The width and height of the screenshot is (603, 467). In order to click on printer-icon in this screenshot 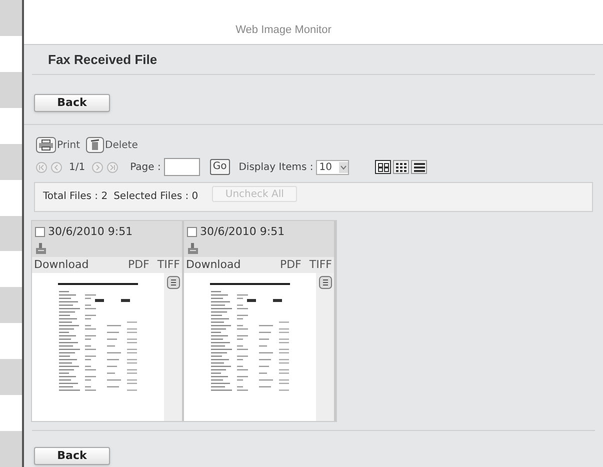, I will do `click(46, 145)`.